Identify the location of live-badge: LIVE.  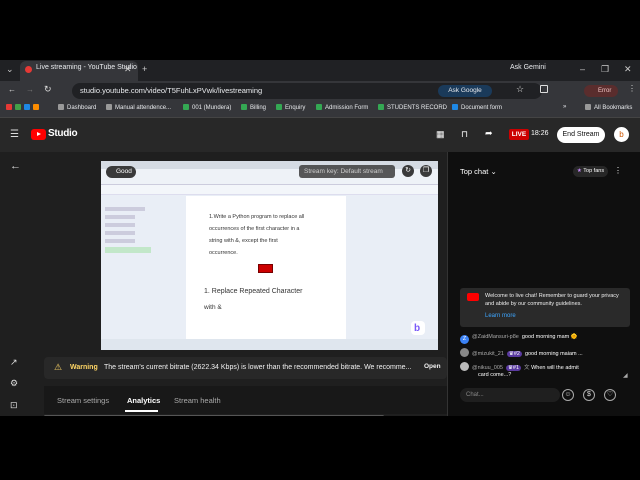
(519, 134).